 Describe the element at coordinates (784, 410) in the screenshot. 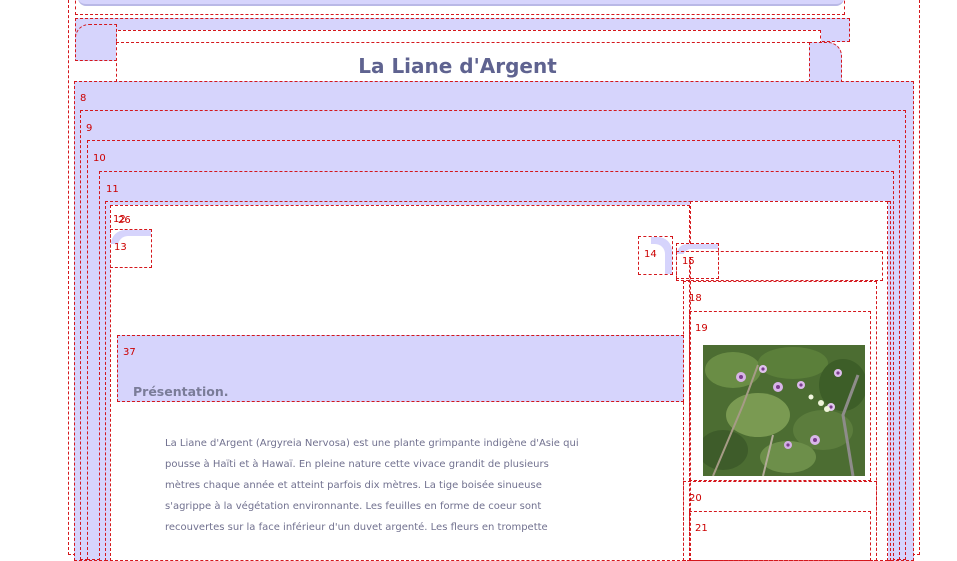

I see `plant-photo` at that location.